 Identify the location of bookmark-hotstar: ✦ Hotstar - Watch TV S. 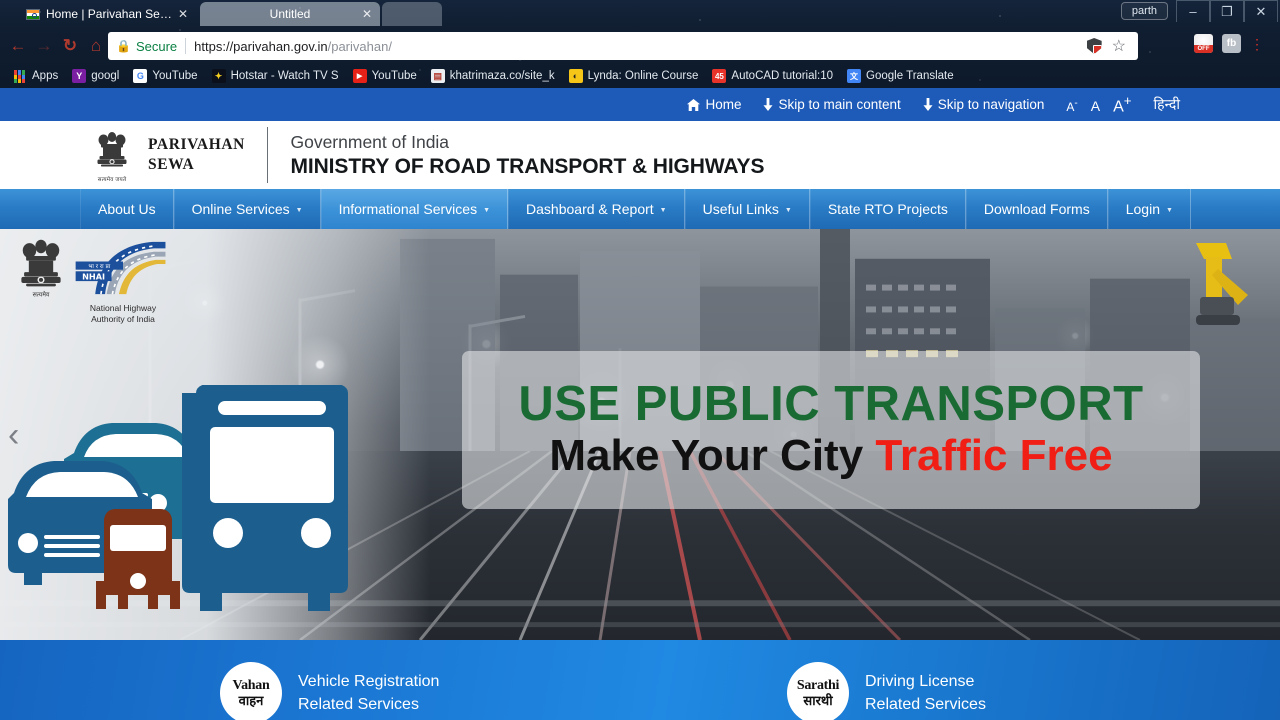
(275, 76).